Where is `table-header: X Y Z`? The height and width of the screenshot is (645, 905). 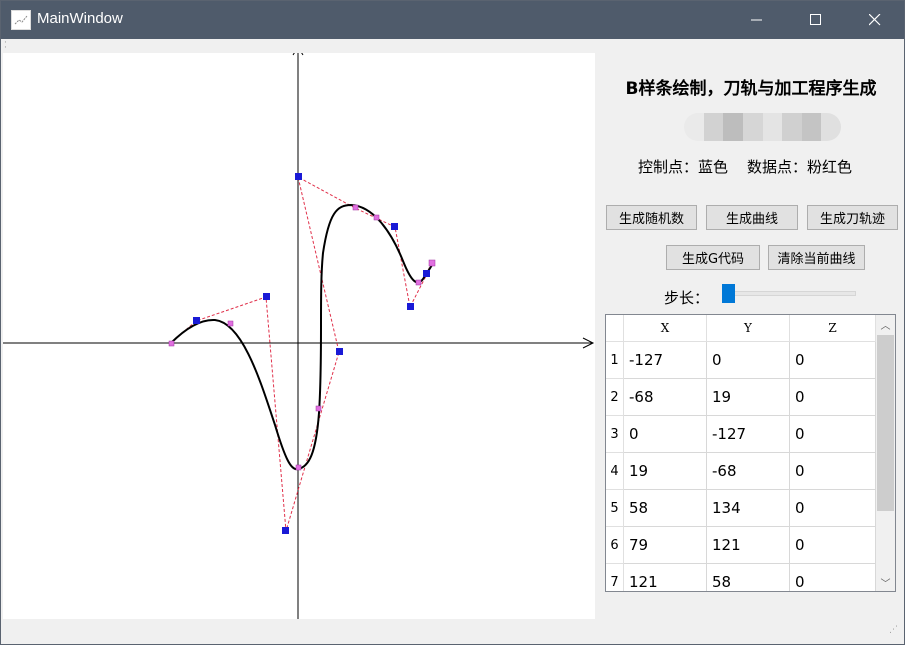
table-header: X Y Z is located at coordinates (741, 328).